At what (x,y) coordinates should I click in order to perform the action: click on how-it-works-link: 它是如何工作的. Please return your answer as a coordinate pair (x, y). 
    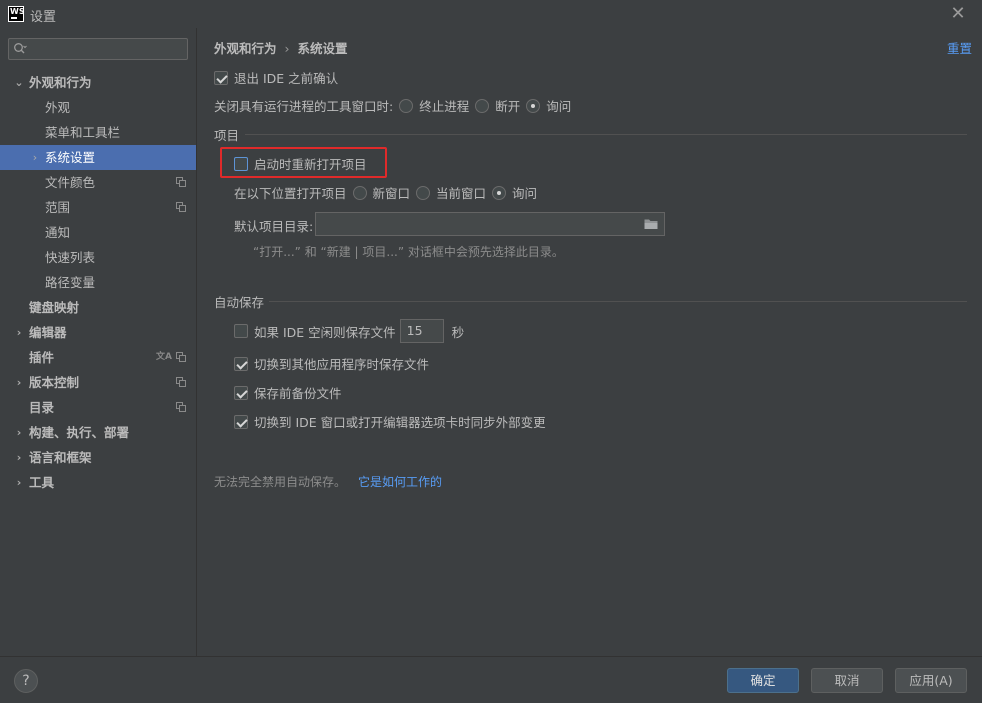
    Looking at the image, I should click on (400, 482).